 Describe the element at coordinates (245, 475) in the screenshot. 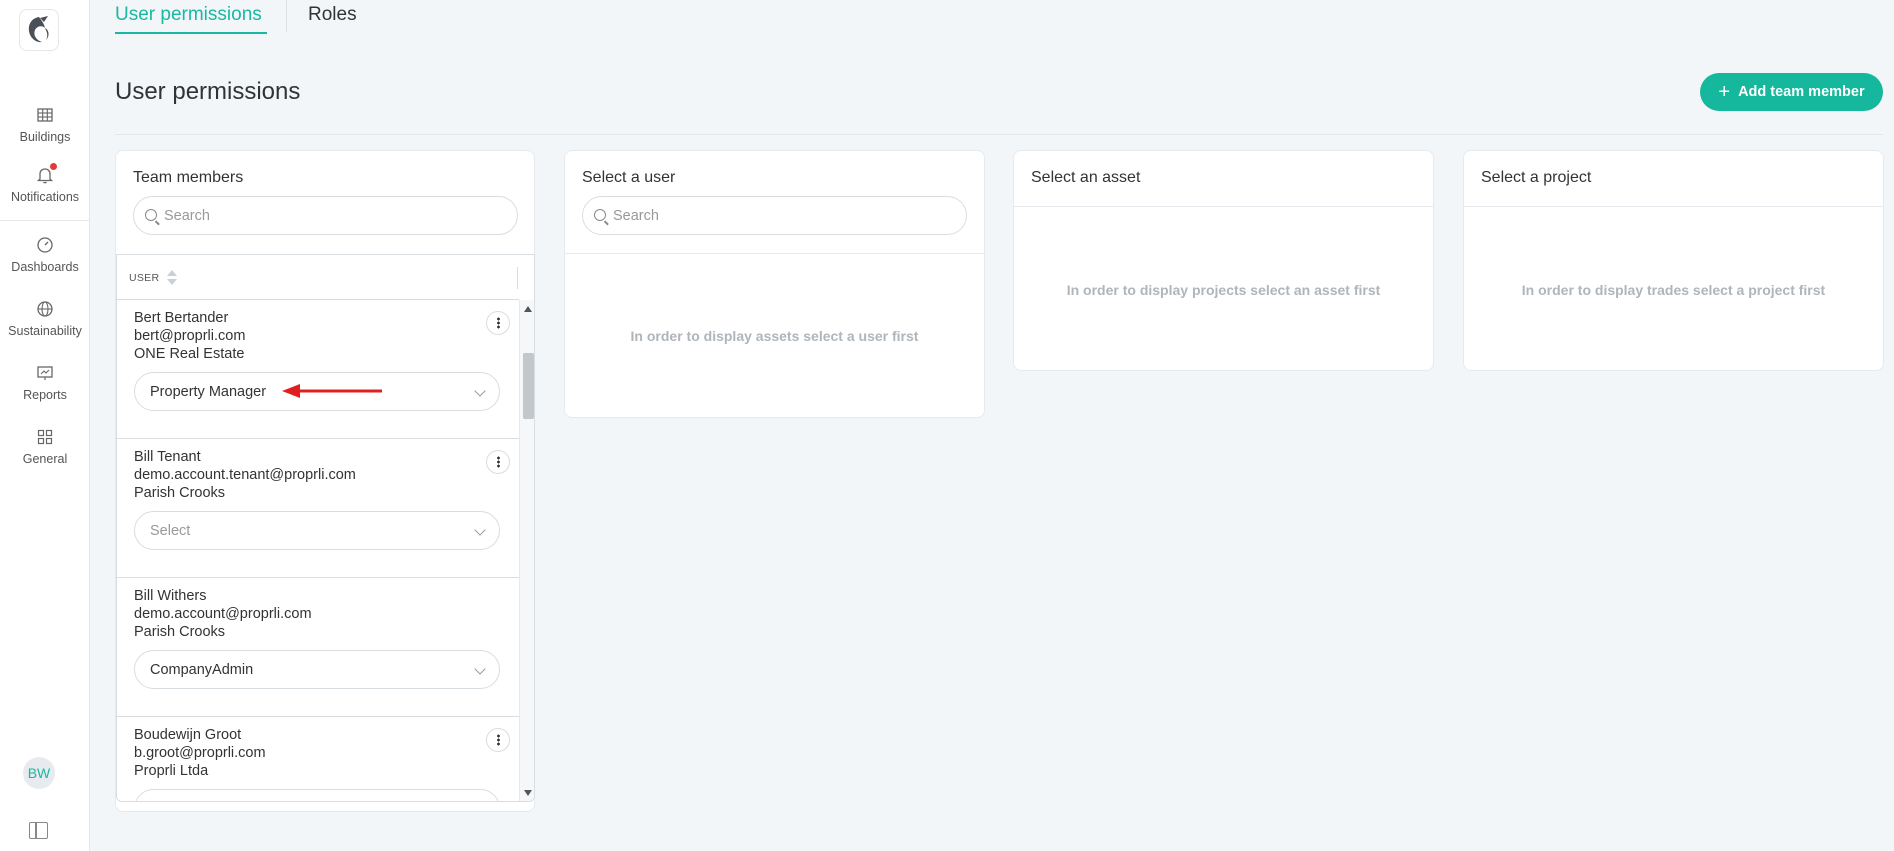

I see `member-email: demo.account.tenant@proprli.com` at that location.